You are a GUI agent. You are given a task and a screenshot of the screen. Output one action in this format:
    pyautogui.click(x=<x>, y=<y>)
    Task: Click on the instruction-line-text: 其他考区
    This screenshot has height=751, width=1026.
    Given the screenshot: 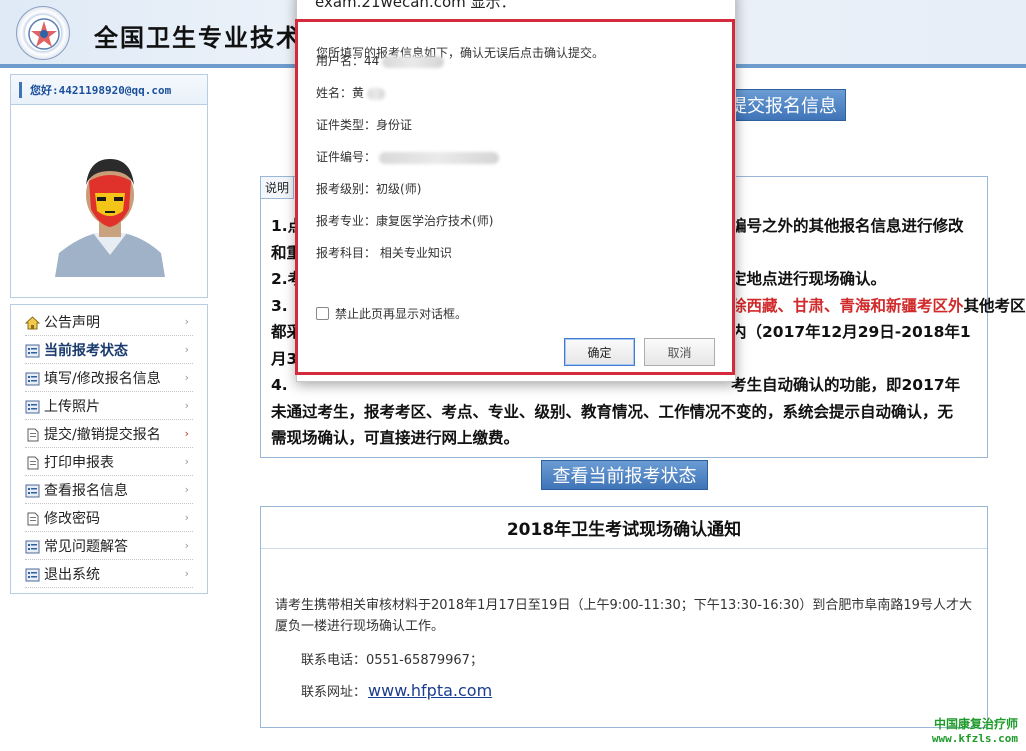 What is the action you would take?
    pyautogui.click(x=994, y=305)
    